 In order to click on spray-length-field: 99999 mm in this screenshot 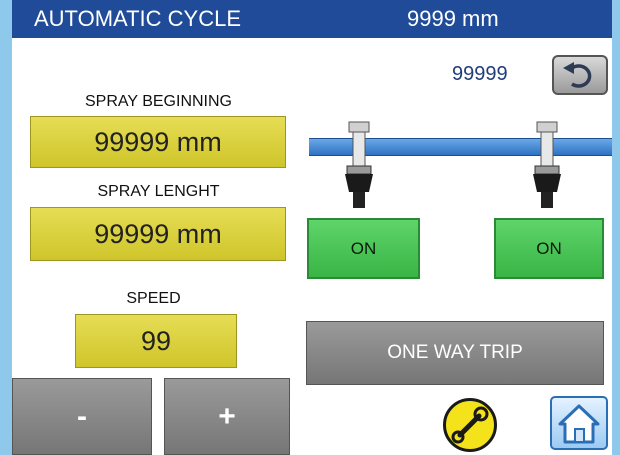, I will do `click(158, 234)`.